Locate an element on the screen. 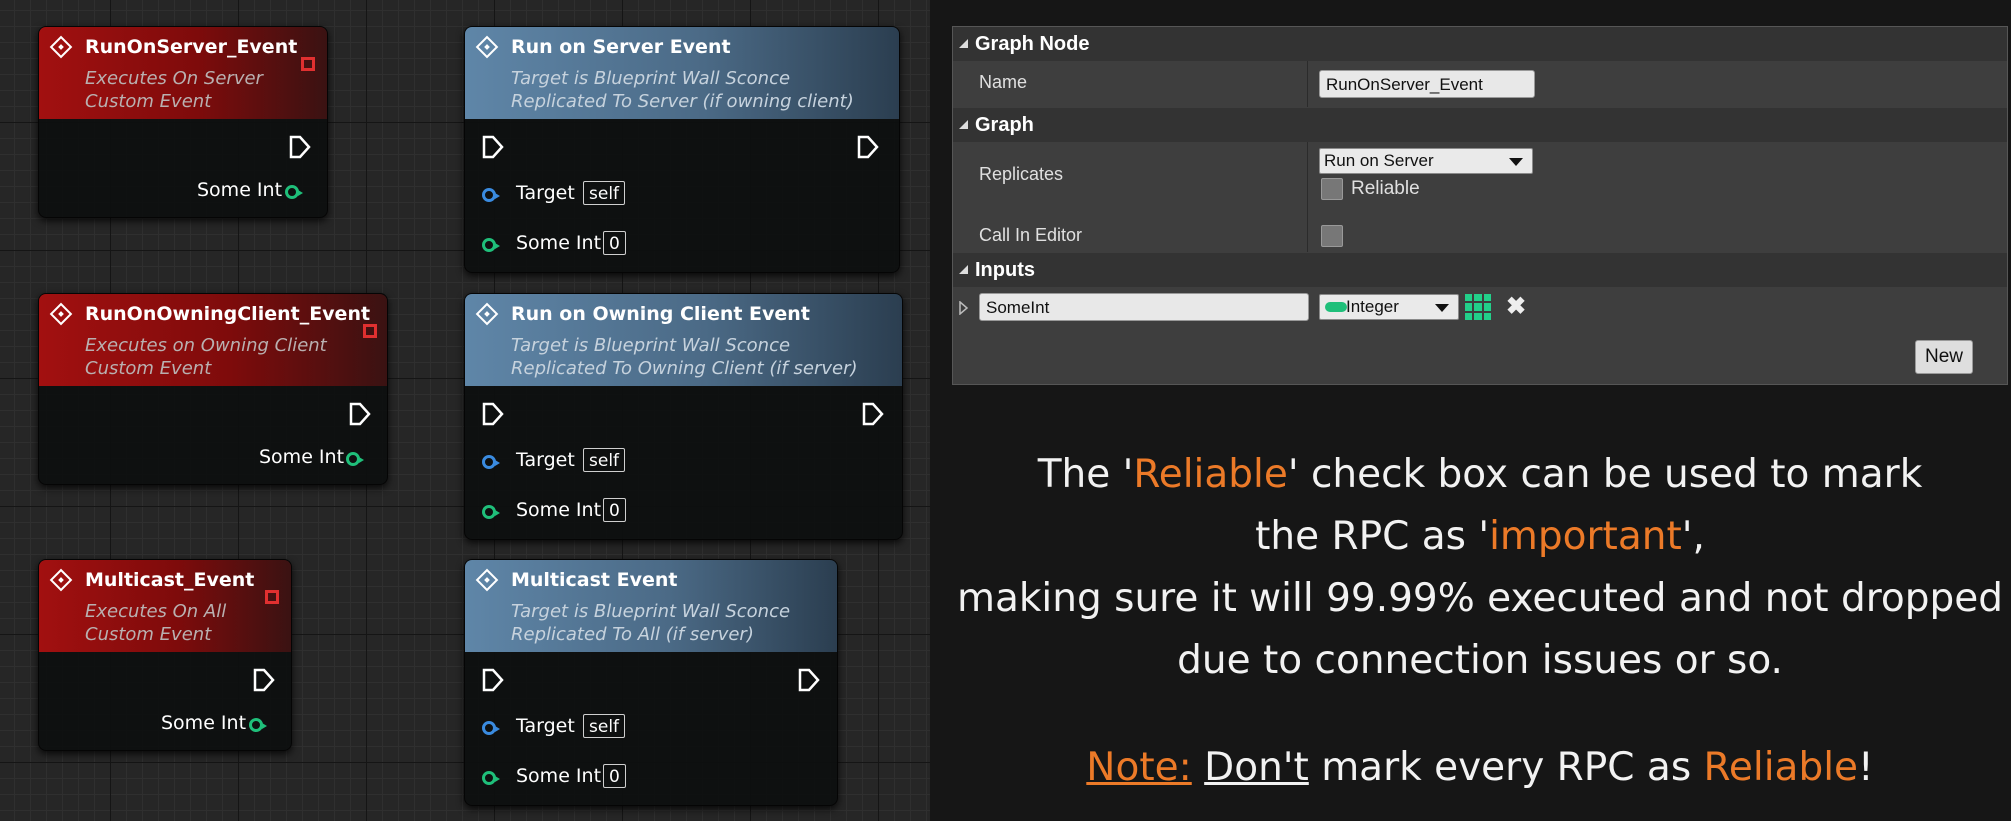 This screenshot has width=2011, height=821. remove-input-icon: ✖ is located at coordinates (1516, 307).